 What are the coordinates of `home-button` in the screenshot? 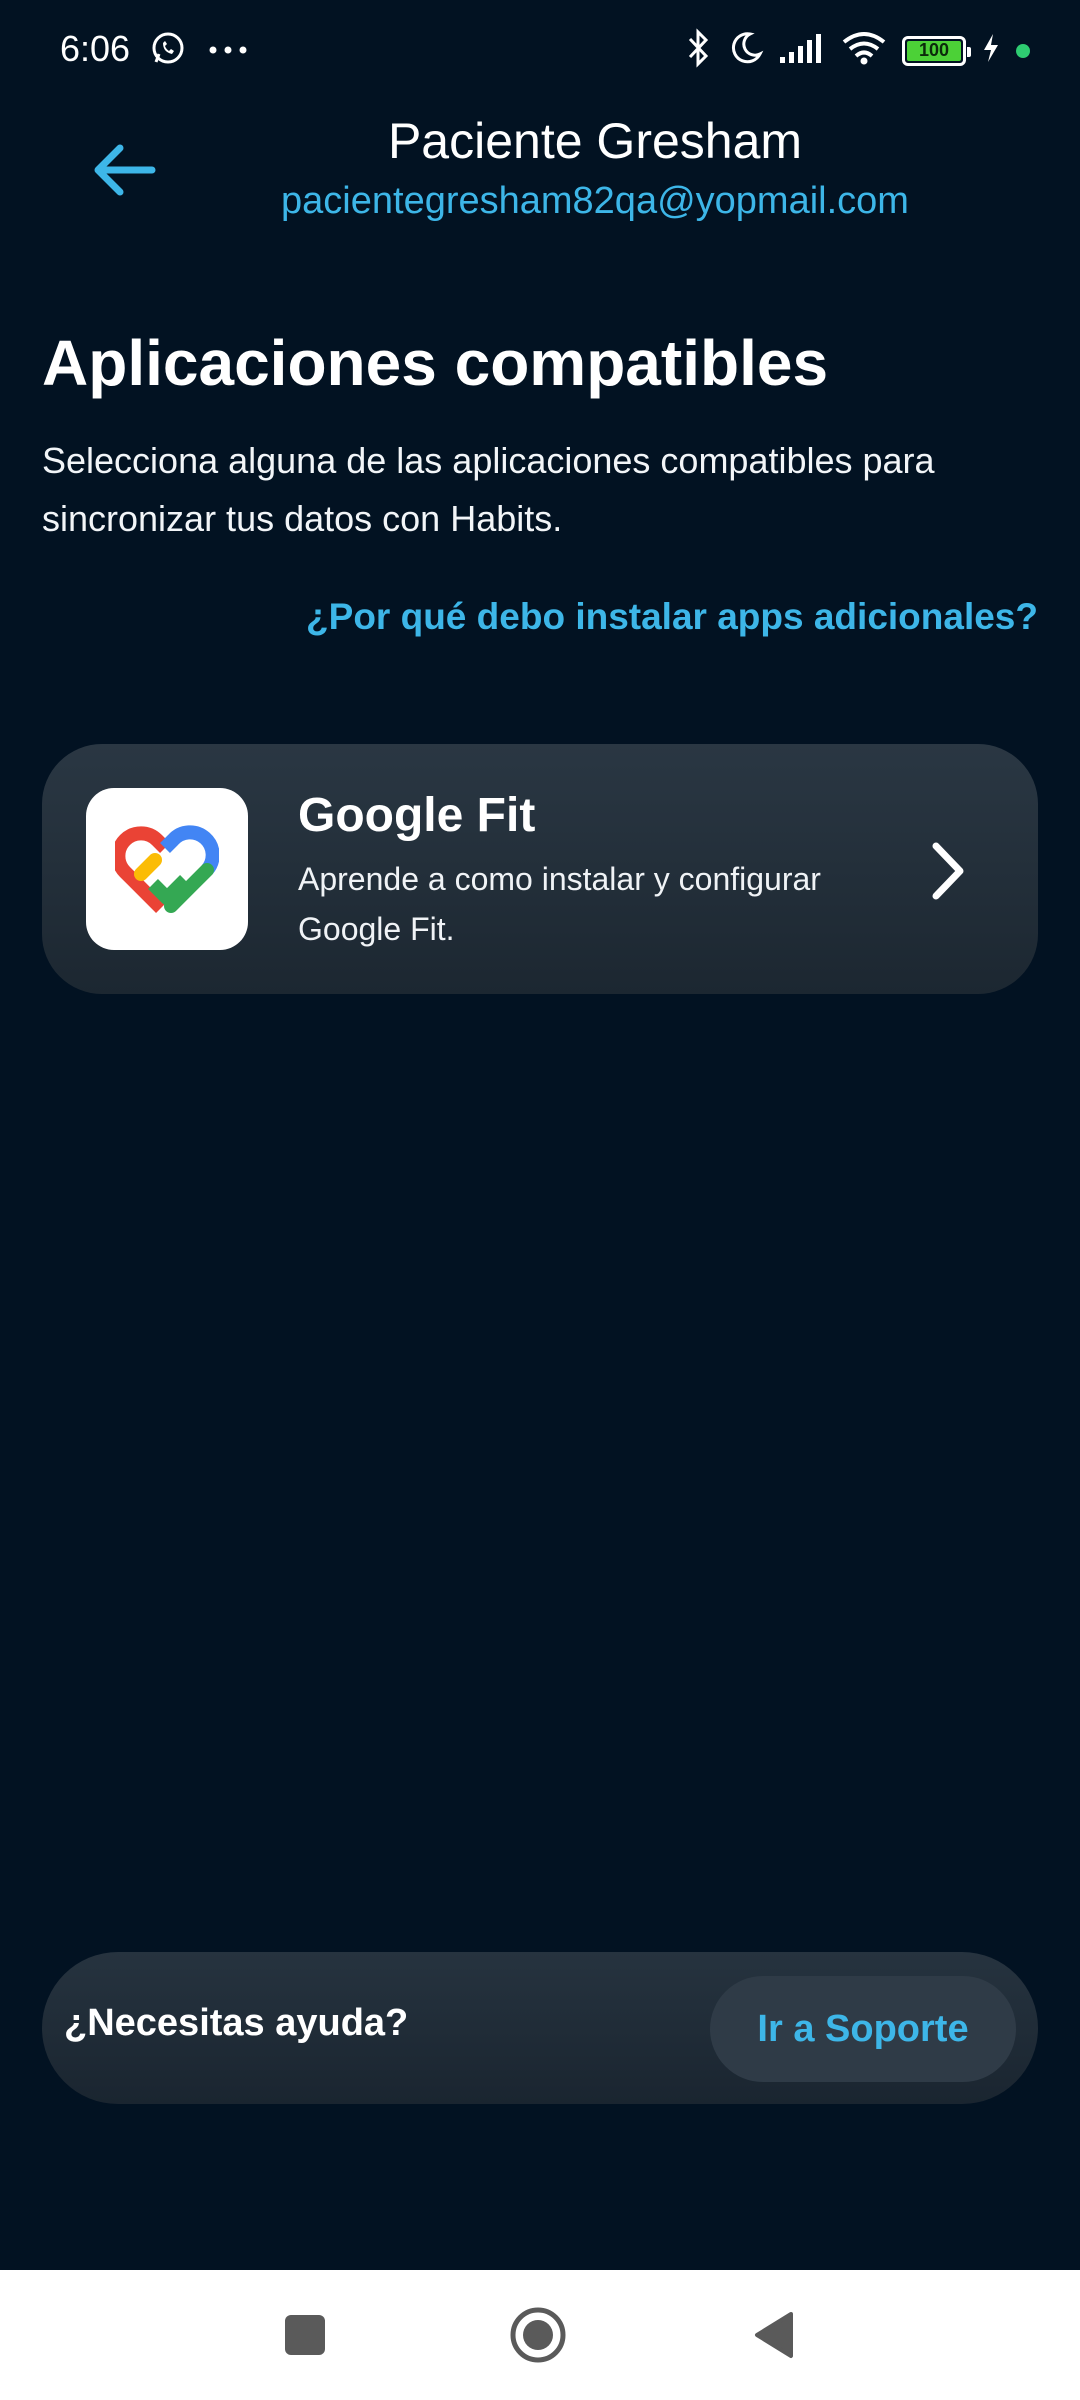 It's located at (538, 2335).